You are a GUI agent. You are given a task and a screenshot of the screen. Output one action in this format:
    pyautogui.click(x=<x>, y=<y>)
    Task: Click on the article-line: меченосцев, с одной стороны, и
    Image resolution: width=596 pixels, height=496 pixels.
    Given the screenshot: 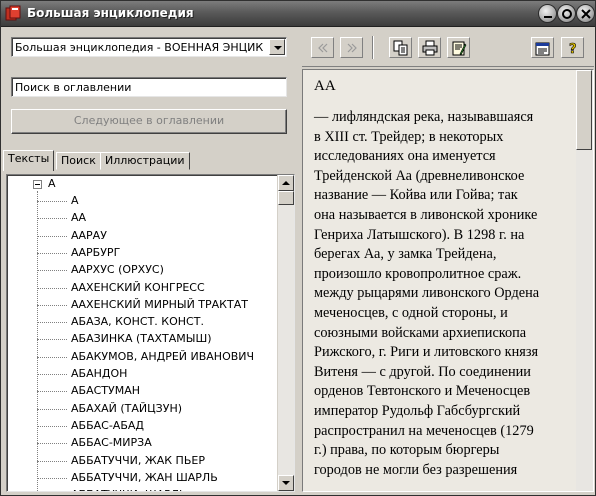 What is the action you would take?
    pyautogui.click(x=411, y=312)
    